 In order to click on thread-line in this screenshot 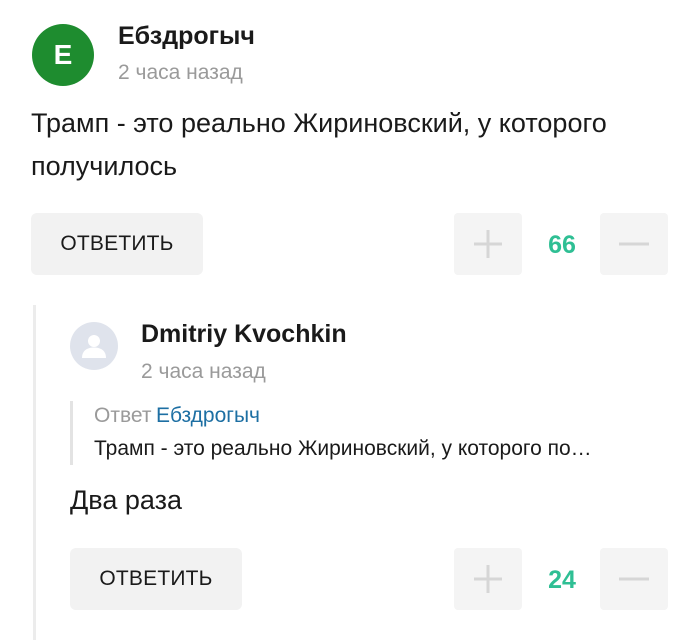, I will do `click(34, 472)`.